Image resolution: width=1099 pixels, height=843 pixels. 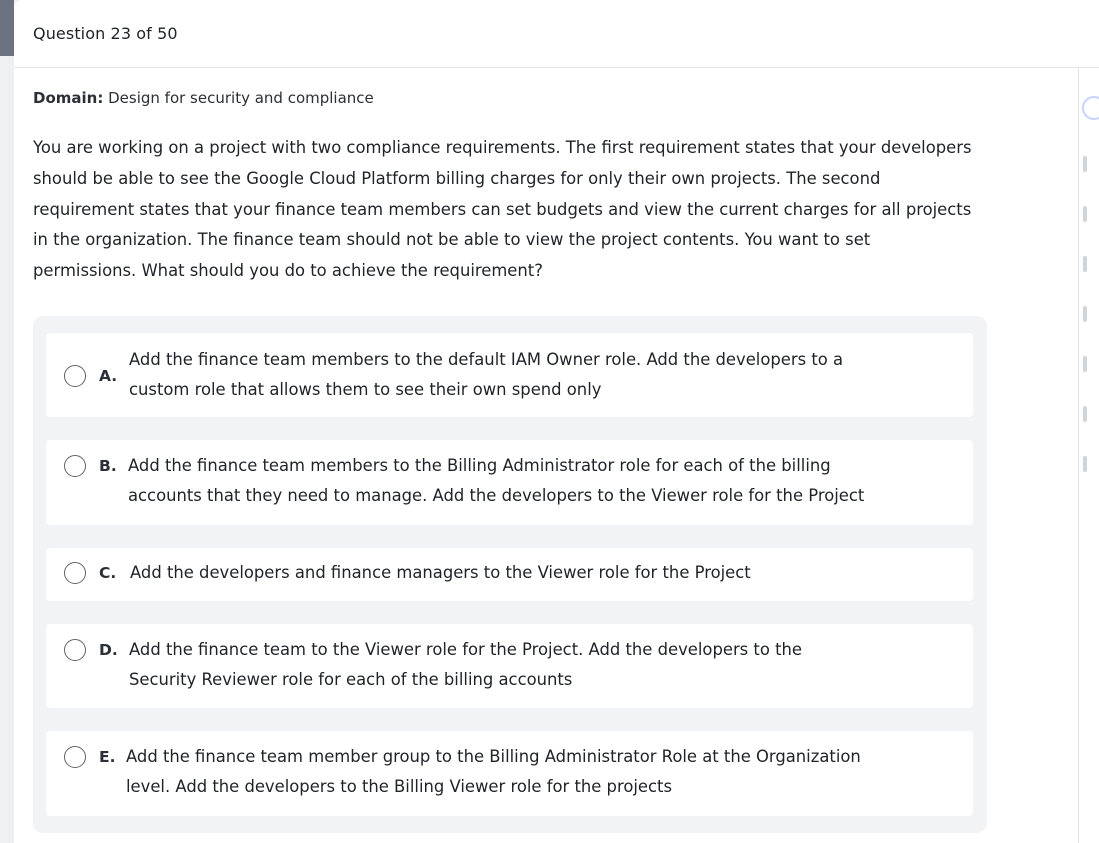 What do you see at coordinates (107, 757) in the screenshot?
I see `option-letter: E.` at bounding box center [107, 757].